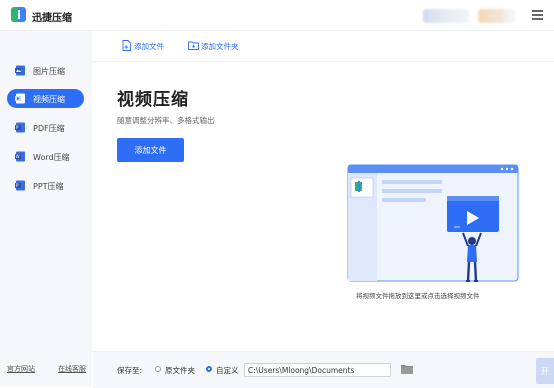  What do you see at coordinates (49, 71) in the screenshot?
I see `sidebar-item-label: 图片压缩` at bounding box center [49, 71].